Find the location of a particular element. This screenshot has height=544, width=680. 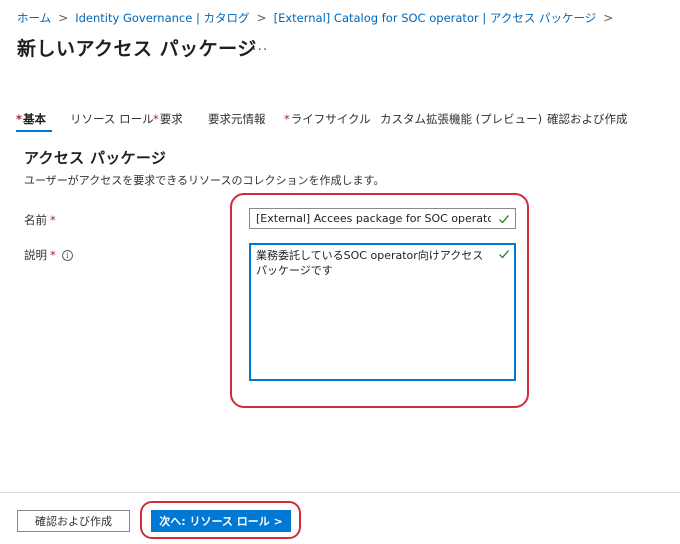

name-field is located at coordinates (382, 218).